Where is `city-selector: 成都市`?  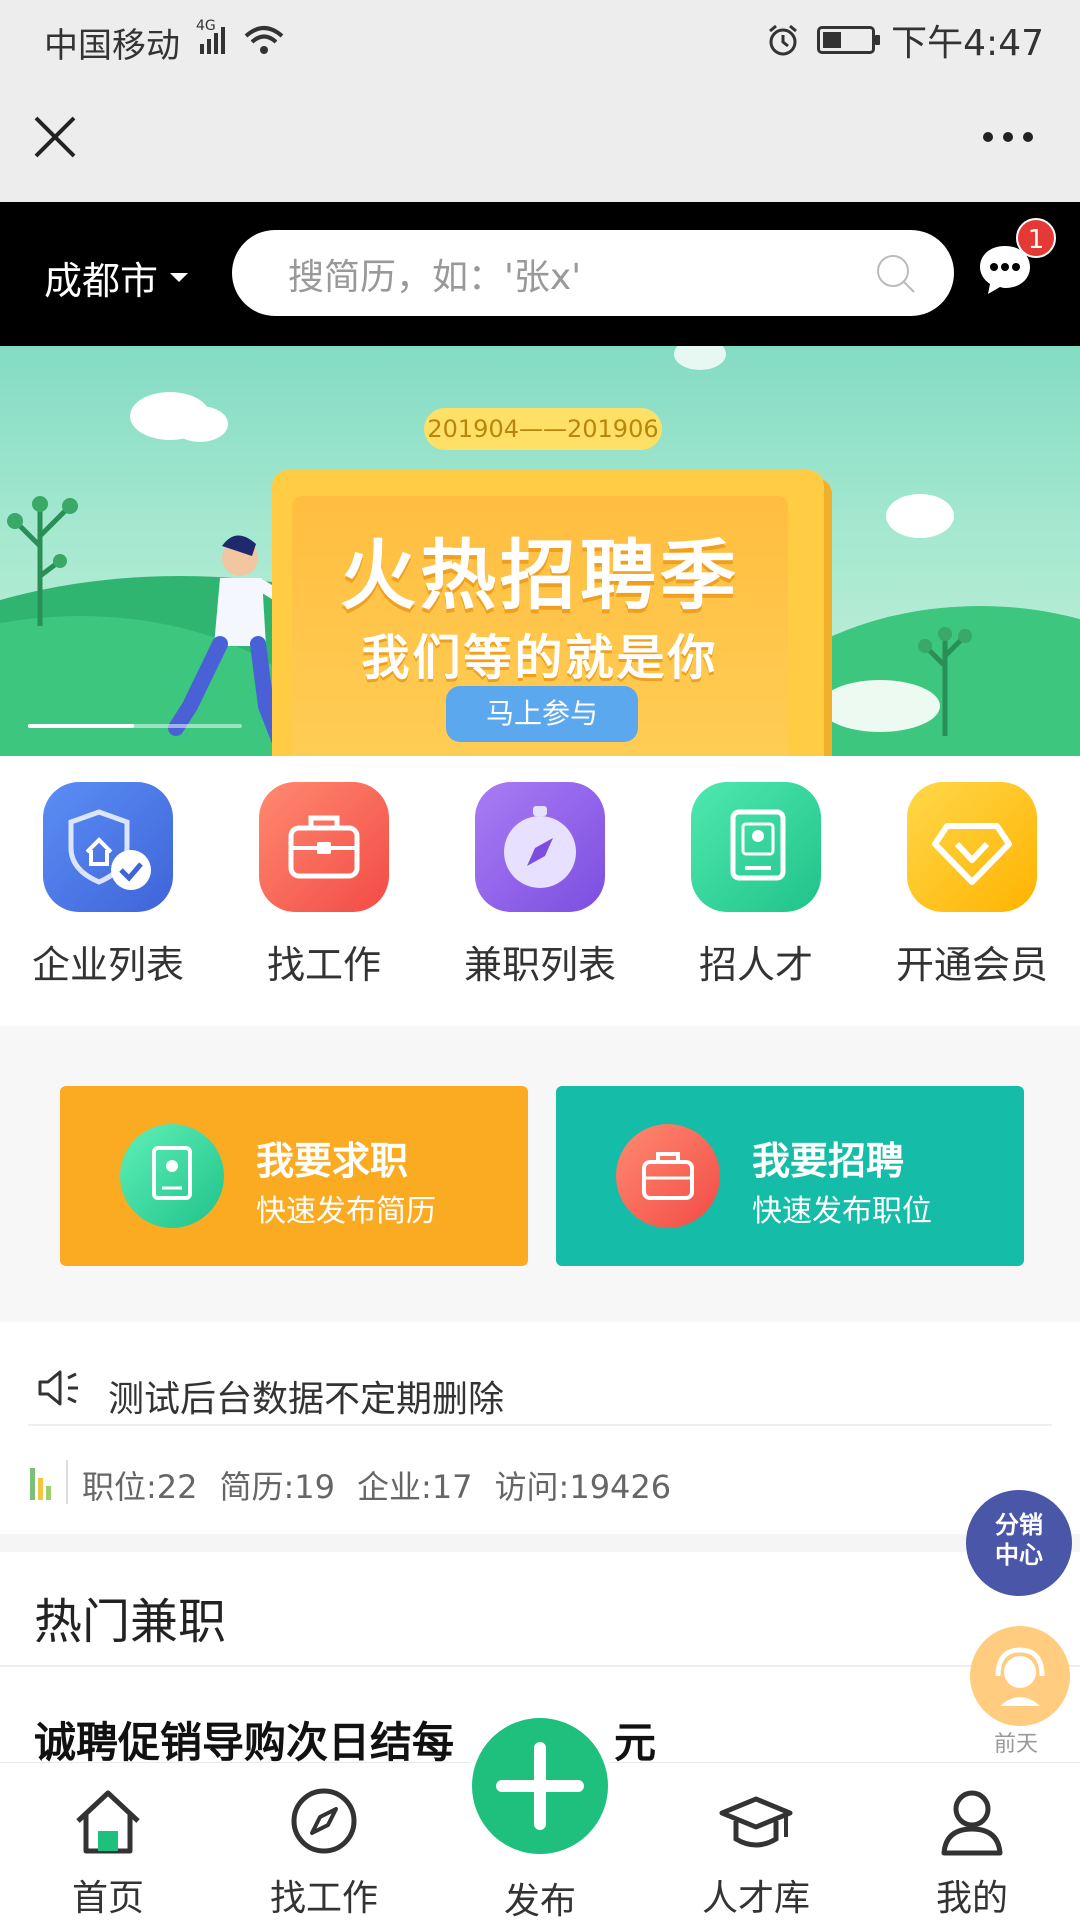
city-selector: 成都市 is located at coordinates (116, 277).